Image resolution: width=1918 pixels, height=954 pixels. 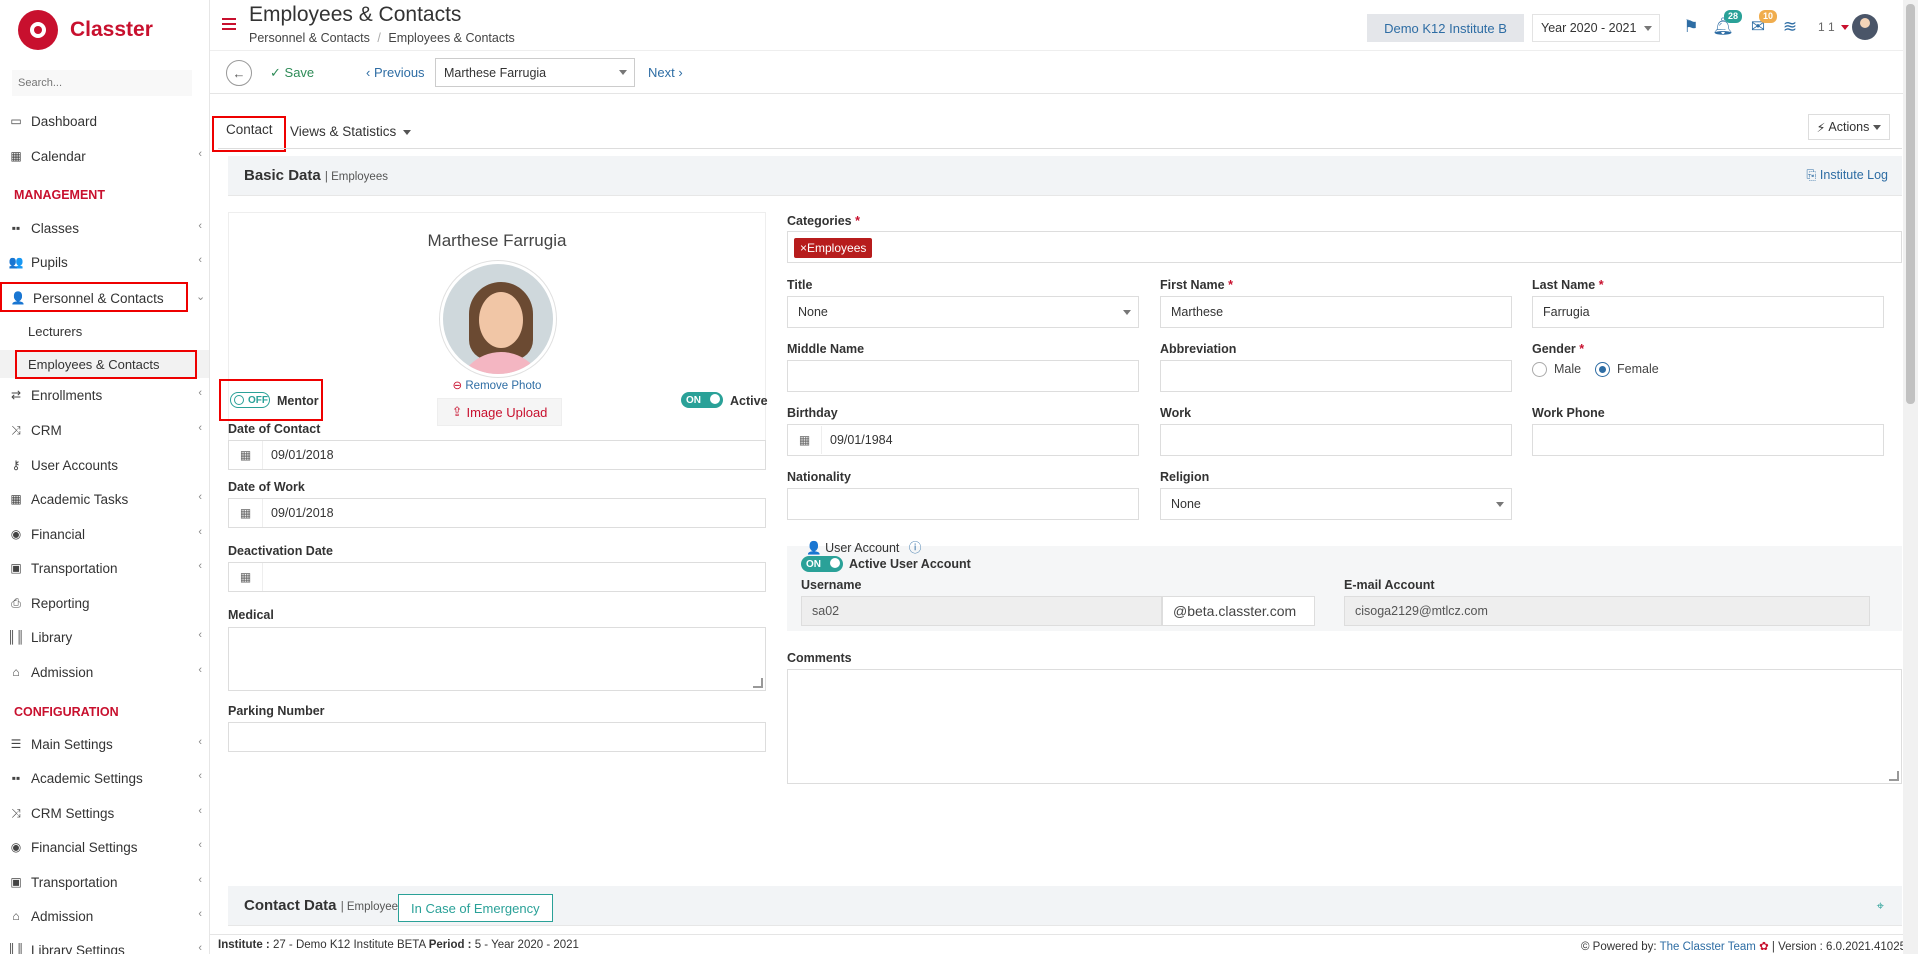 What do you see at coordinates (73, 813) in the screenshot?
I see `sidebar-item-label: CRM Settings` at bounding box center [73, 813].